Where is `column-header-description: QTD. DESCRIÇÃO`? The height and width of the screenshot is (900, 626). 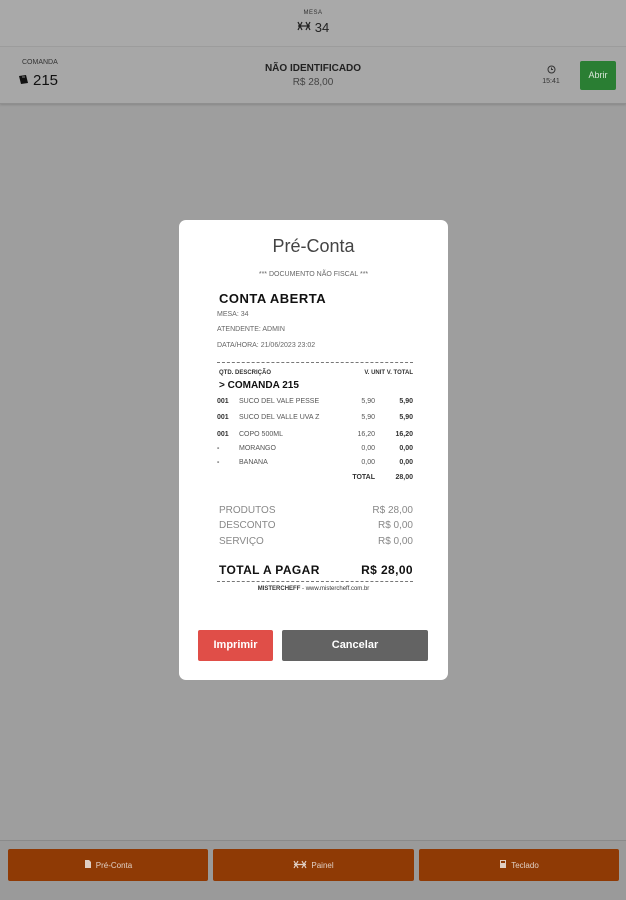
column-header-description: QTD. DESCRIÇÃO is located at coordinates (245, 373).